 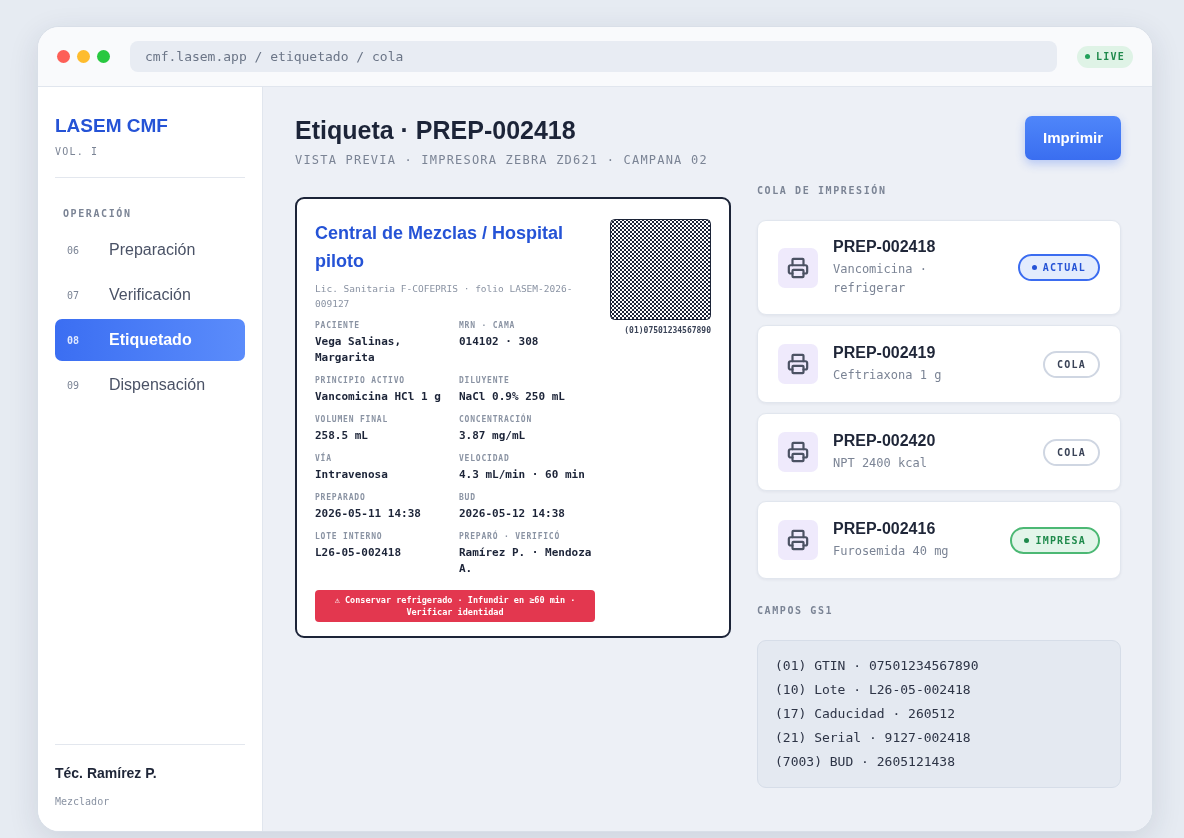 I want to click on section-heading: COLA DE IMPRESIÓN, so click(x=822, y=190).